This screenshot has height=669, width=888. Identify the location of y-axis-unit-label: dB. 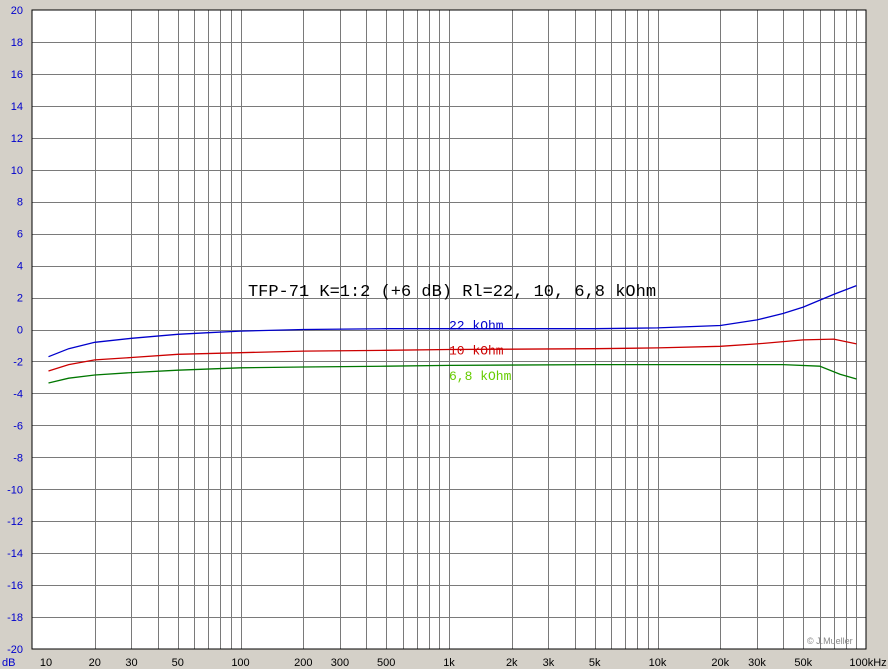
(8, 663).